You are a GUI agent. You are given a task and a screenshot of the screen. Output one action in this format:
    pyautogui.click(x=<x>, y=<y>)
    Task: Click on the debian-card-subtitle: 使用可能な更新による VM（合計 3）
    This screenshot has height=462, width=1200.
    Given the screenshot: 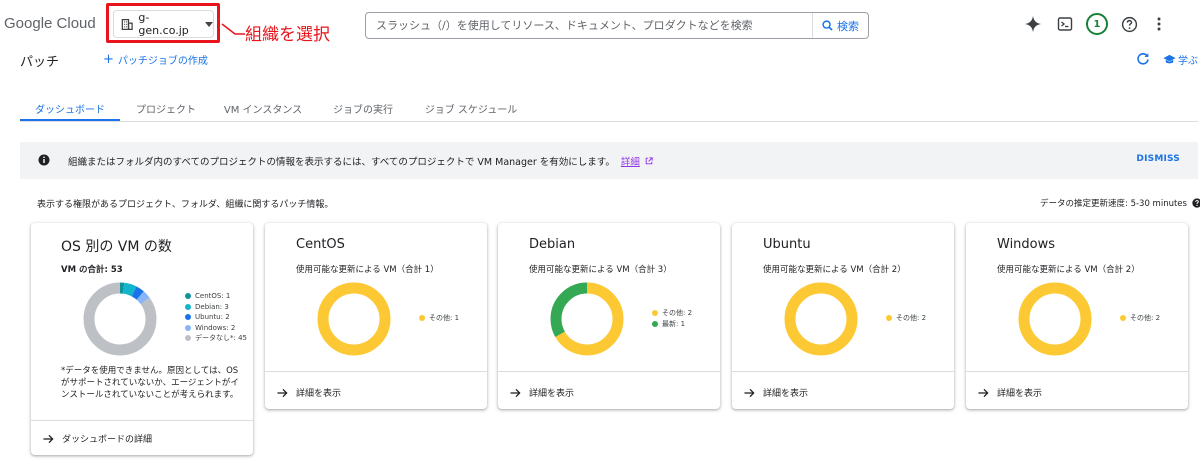 What is the action you would take?
    pyautogui.click(x=600, y=270)
    